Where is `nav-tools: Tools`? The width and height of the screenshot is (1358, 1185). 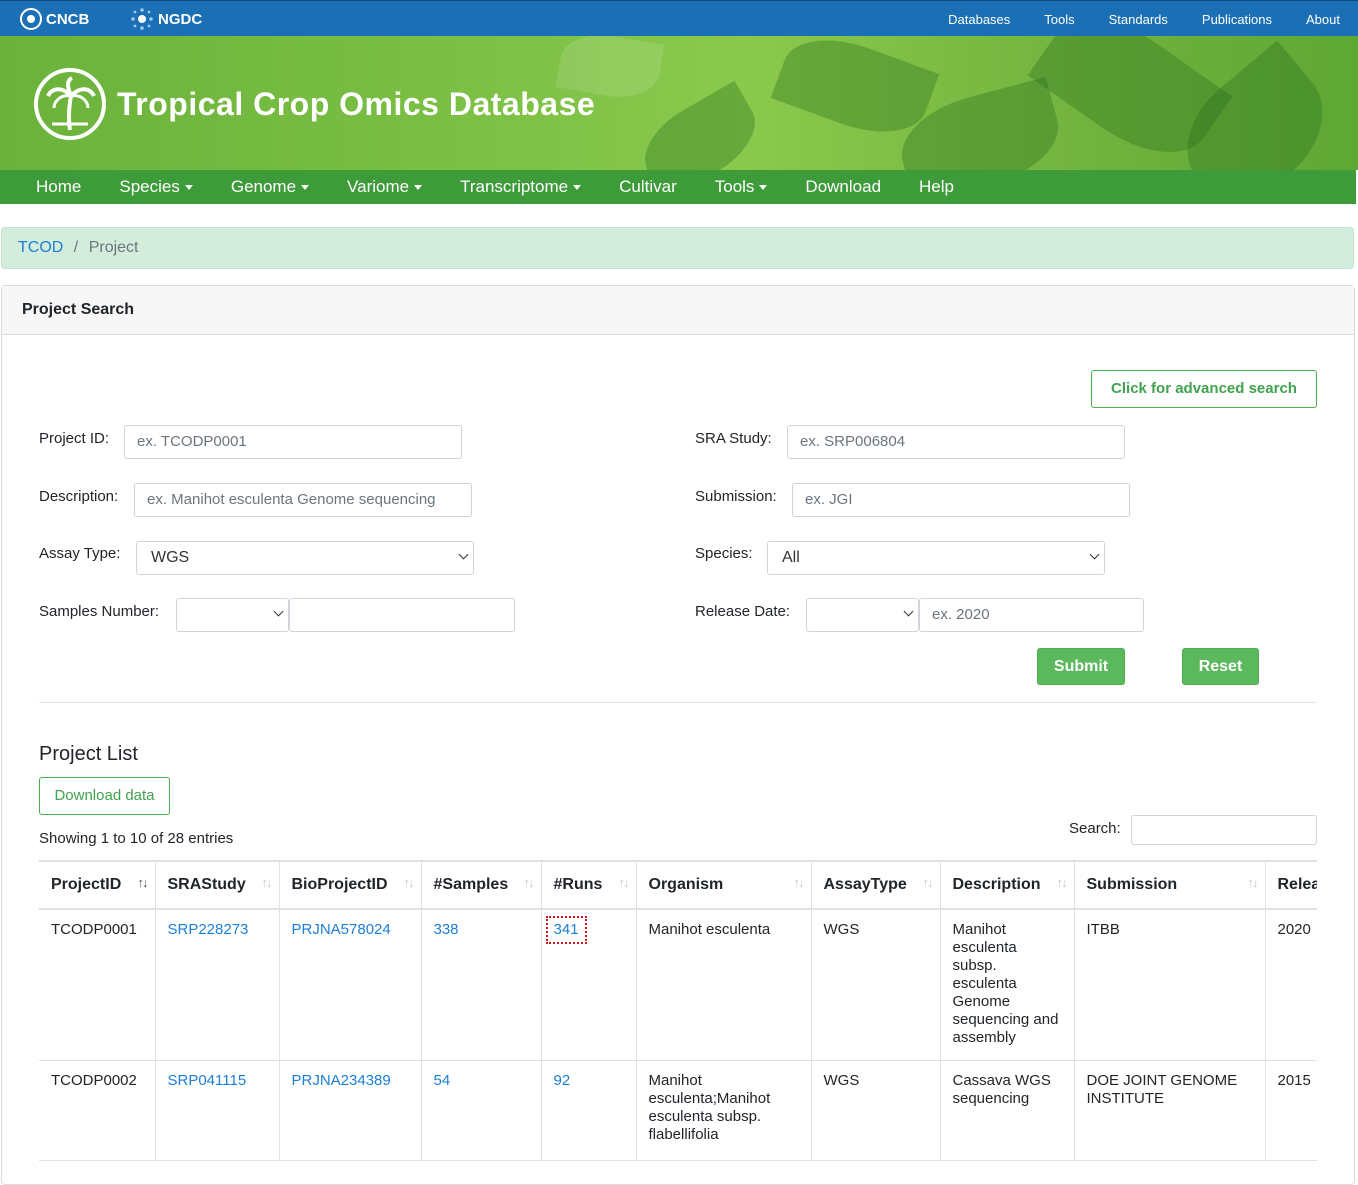
nav-tools: Tools is located at coordinates (741, 187).